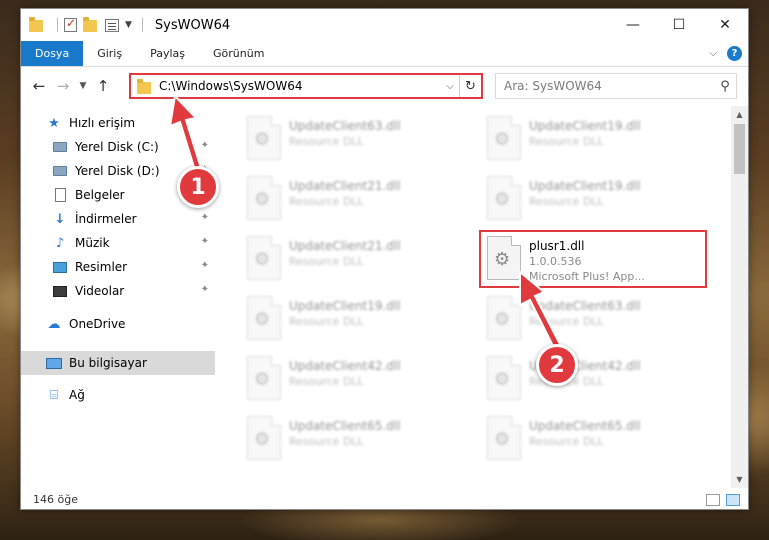  I want to click on step-2-badge: 2, so click(557, 365).